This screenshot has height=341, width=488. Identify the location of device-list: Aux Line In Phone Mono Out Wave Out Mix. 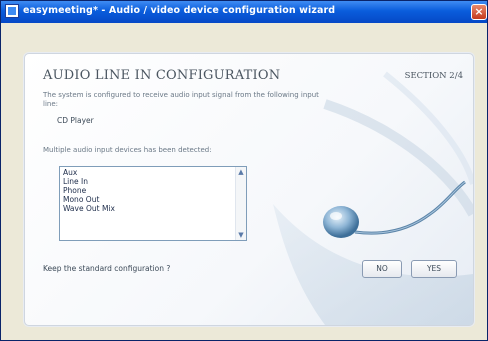
(89, 190).